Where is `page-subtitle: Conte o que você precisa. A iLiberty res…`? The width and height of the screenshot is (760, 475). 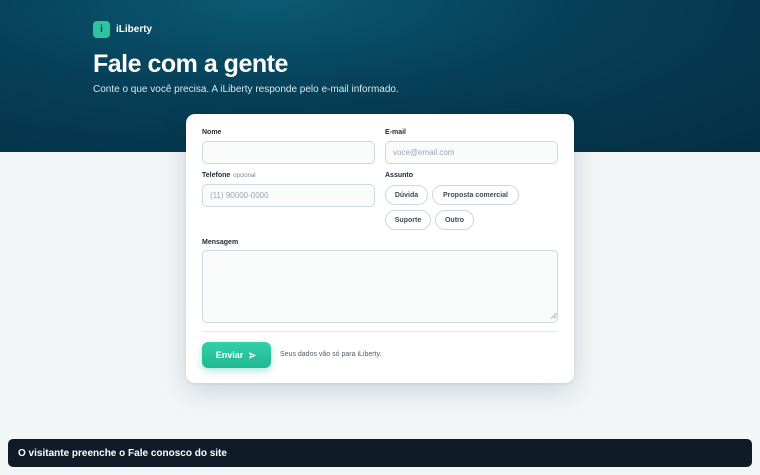
page-subtitle: Conte o que você precisa. A iLiberty res… is located at coordinates (246, 89).